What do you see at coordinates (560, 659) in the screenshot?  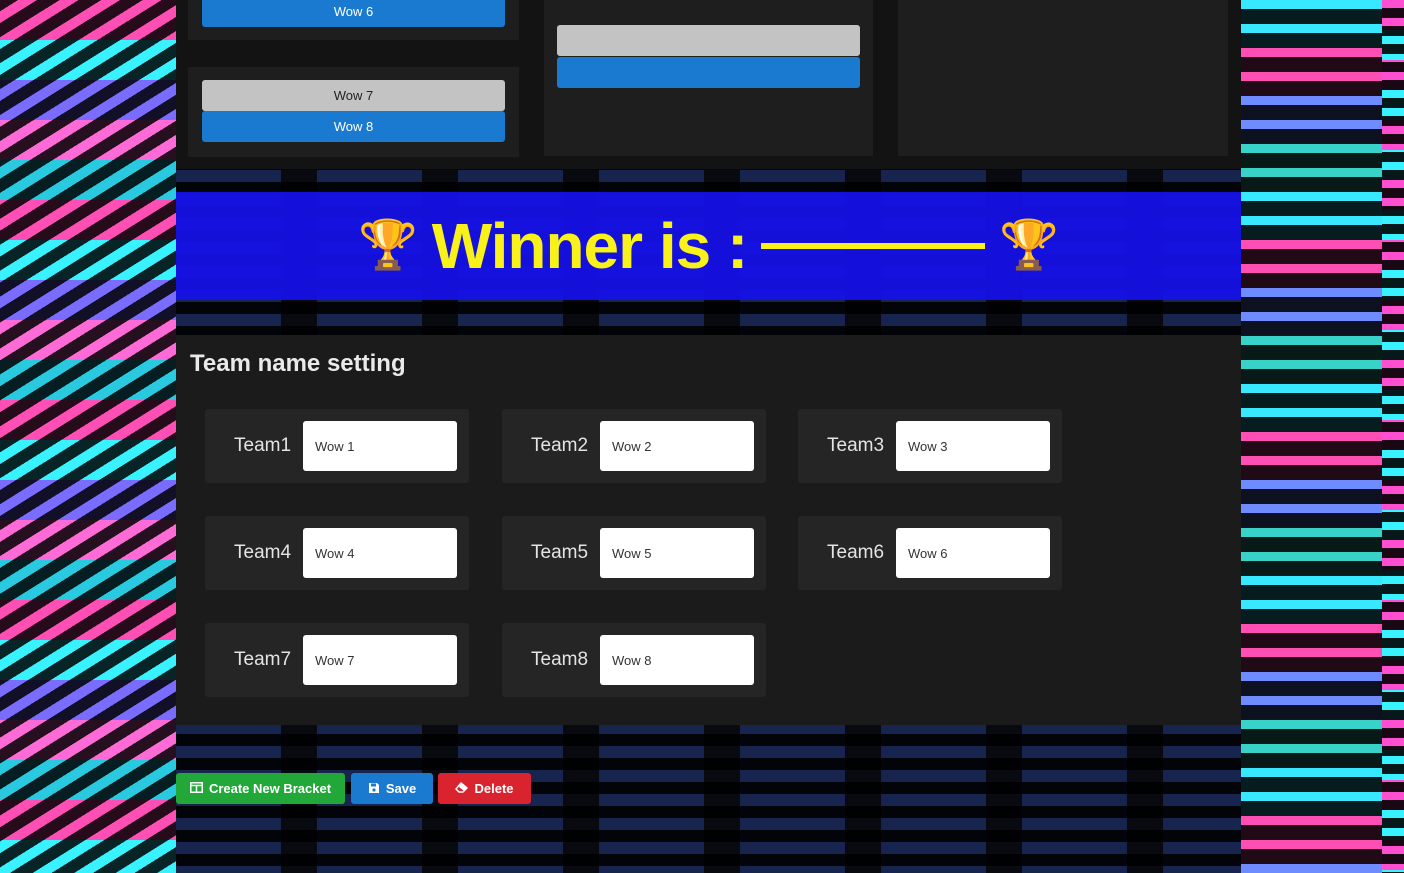 I see `team-label: Team8` at bounding box center [560, 659].